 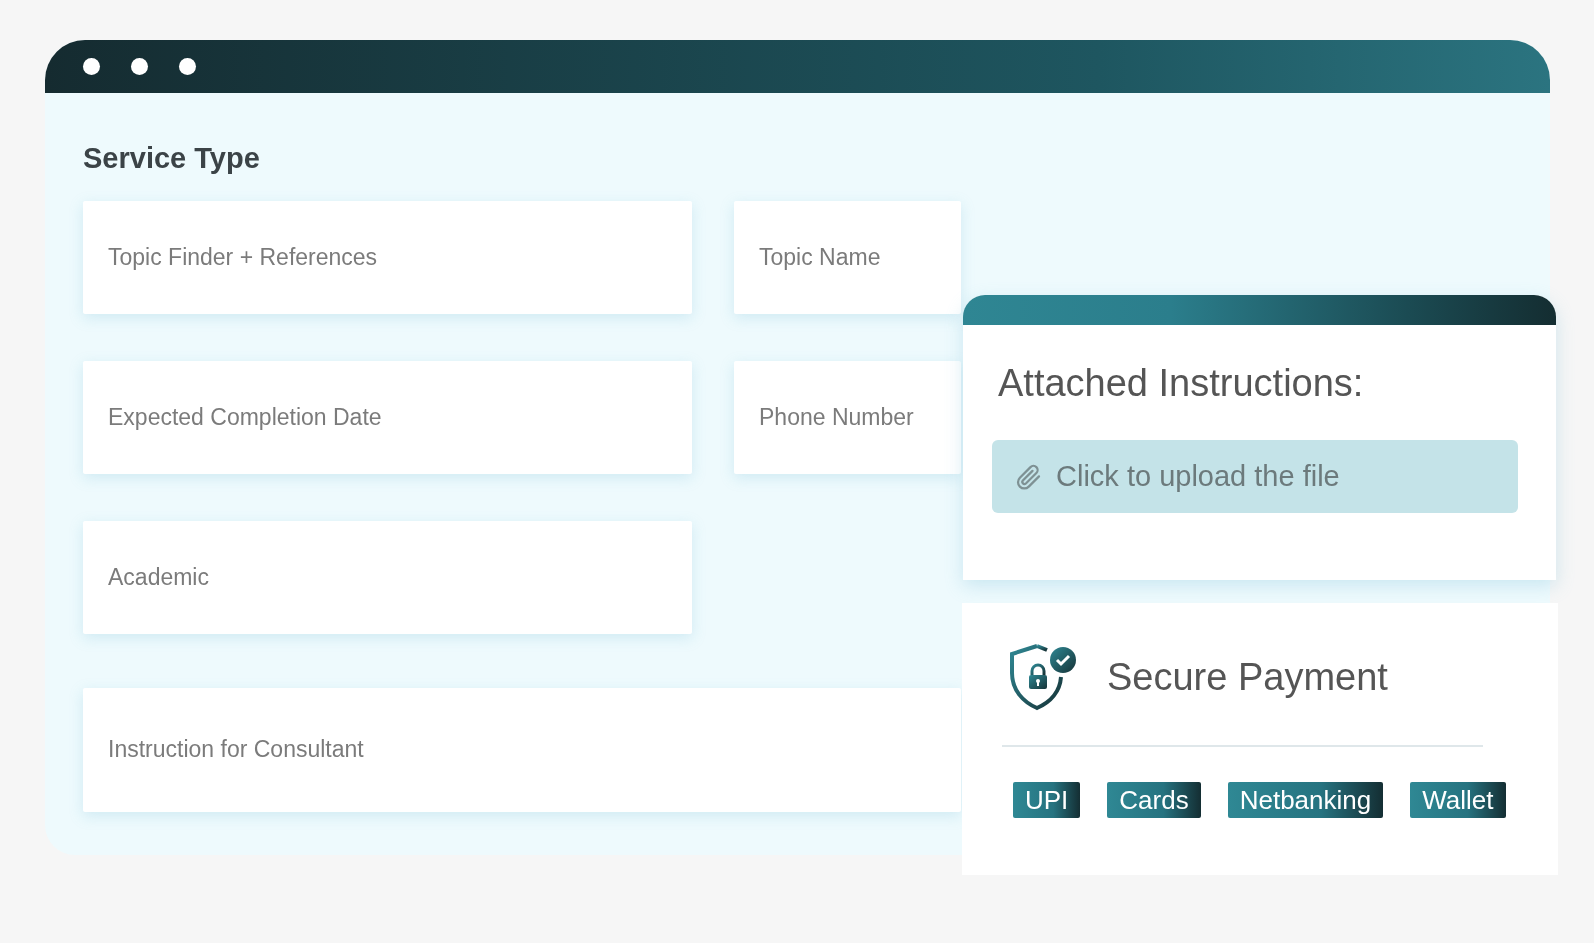 I want to click on card-title: Attached Instructions:, so click(x=1181, y=383).